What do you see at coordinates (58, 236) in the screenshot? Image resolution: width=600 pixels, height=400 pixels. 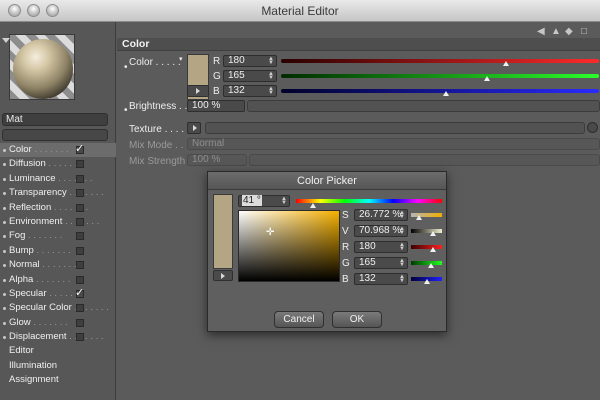 I see `channel-item: Fog . . . . . . .` at bounding box center [58, 236].